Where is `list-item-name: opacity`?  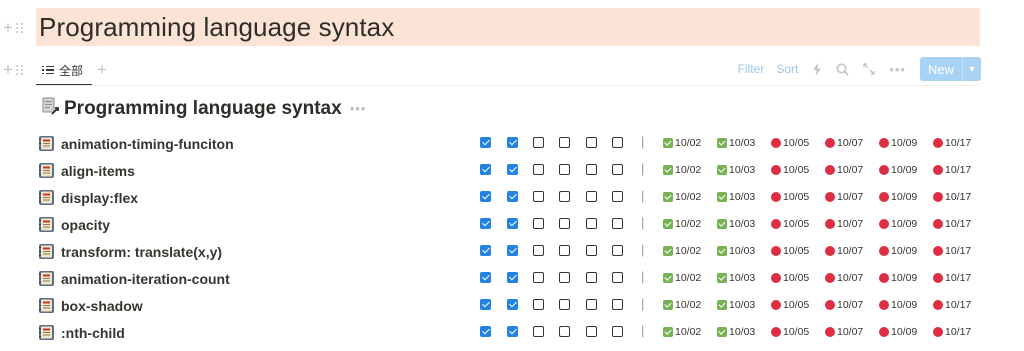
list-item-name: opacity is located at coordinates (85, 225).